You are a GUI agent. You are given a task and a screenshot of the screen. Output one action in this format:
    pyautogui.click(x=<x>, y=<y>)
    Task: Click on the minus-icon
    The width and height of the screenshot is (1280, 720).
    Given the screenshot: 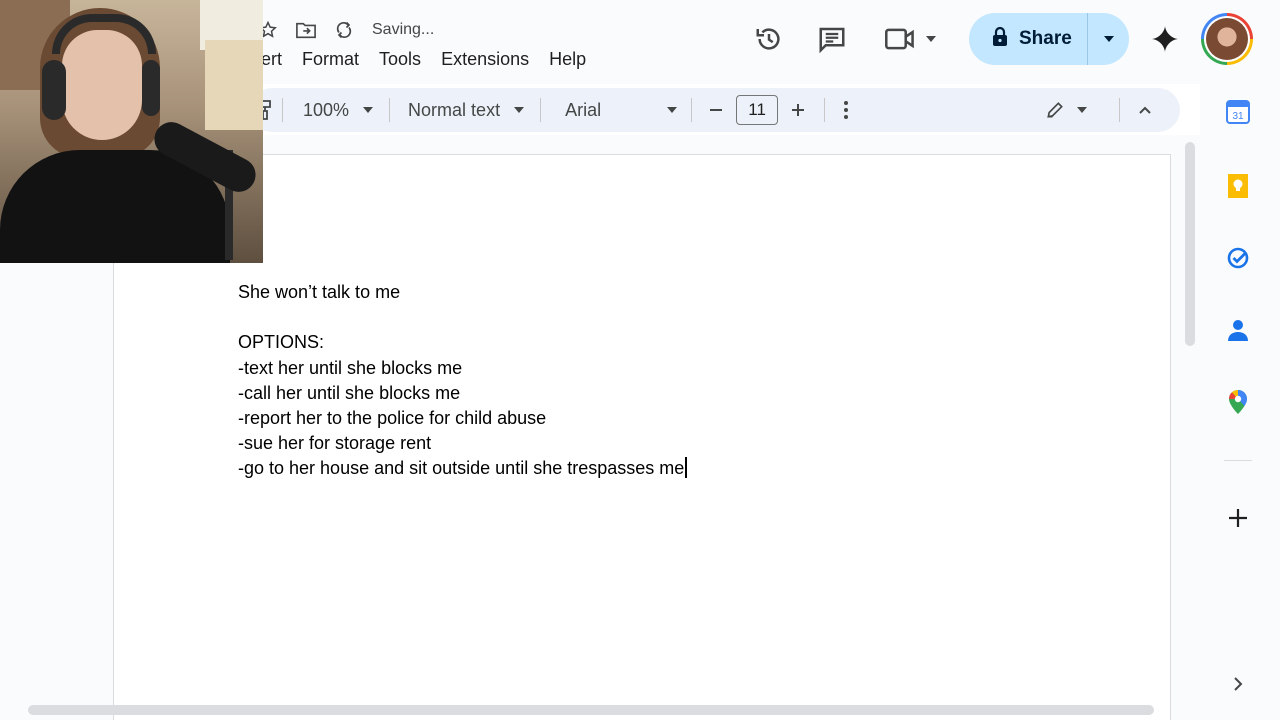 What is the action you would take?
    pyautogui.click(x=716, y=110)
    